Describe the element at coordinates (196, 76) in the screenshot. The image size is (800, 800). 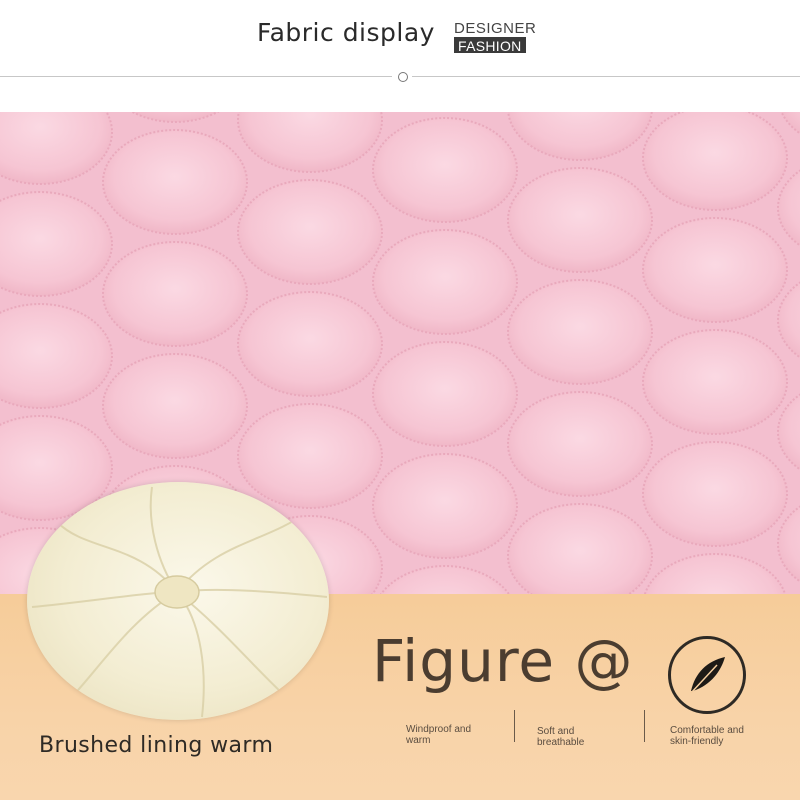
I see `header-divider-left` at that location.